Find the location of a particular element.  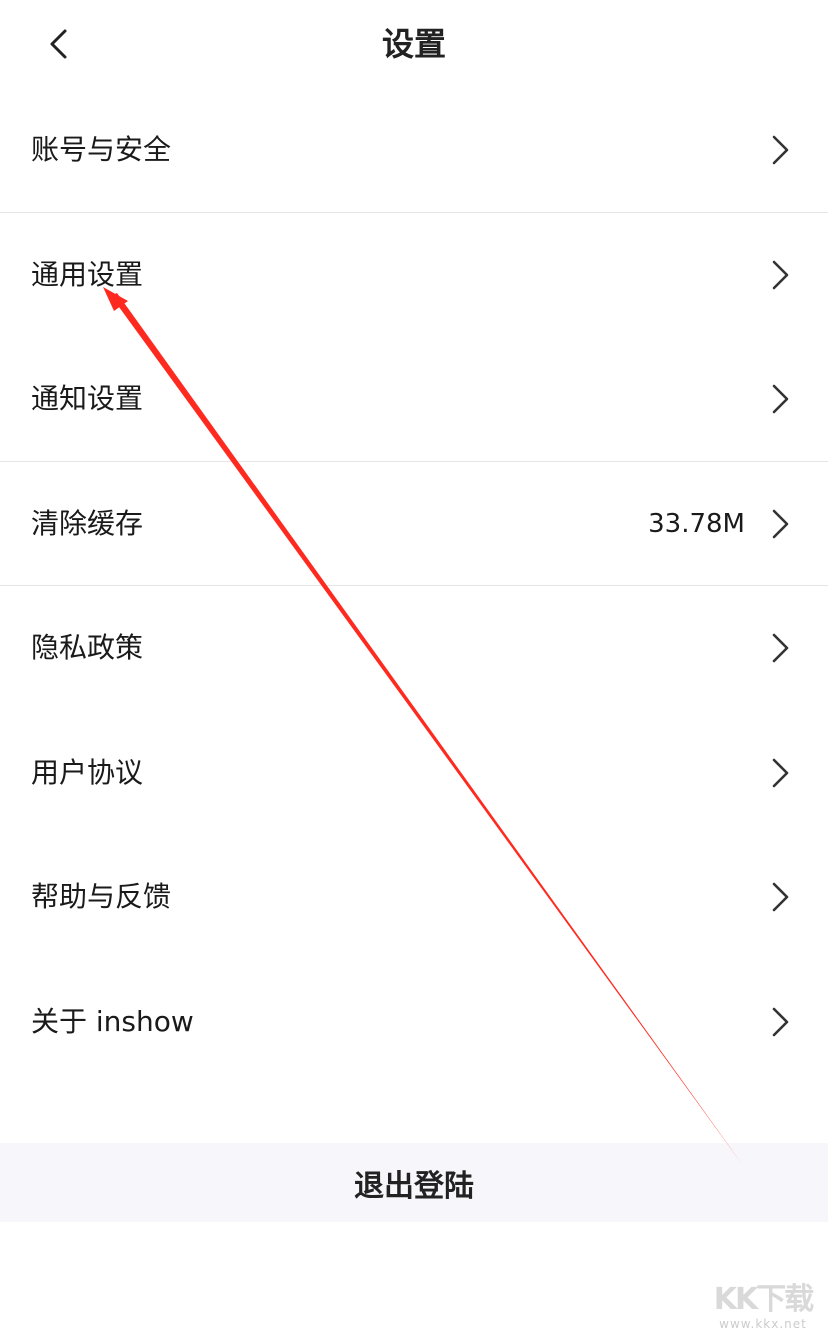

watermark-url: www.kkx.net is located at coordinates (763, 1324).